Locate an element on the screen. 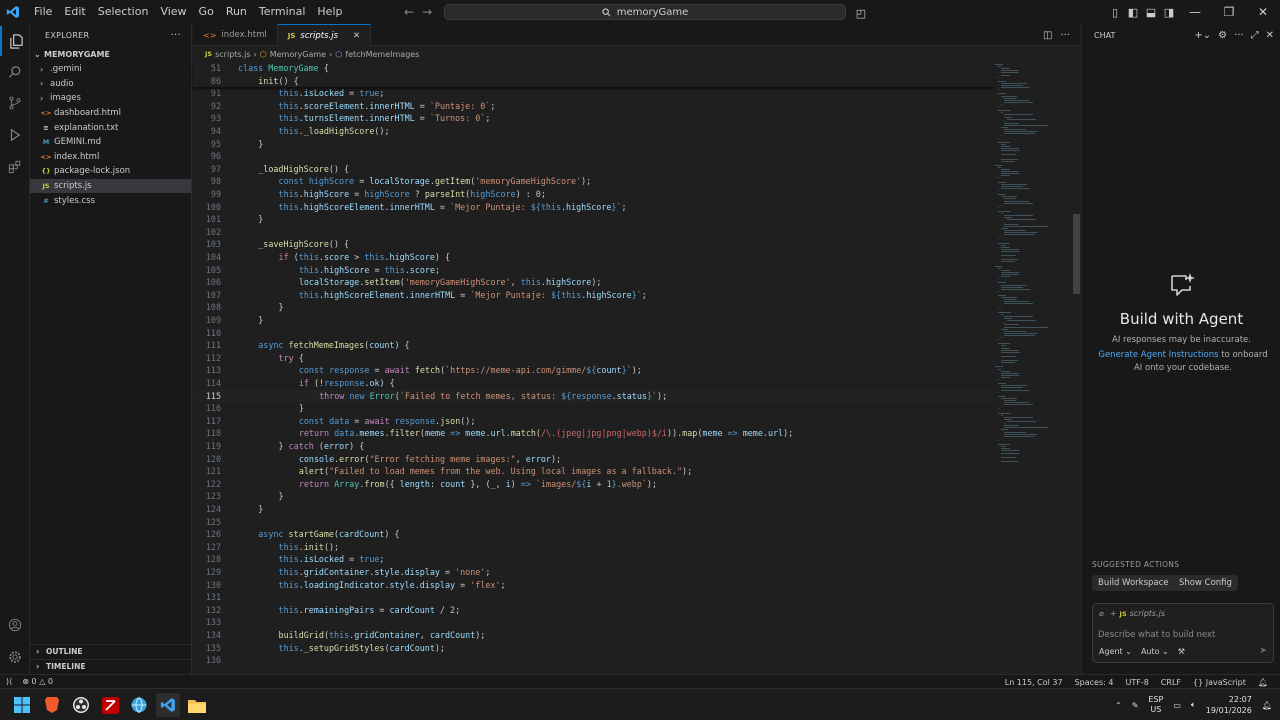 The image size is (1280, 720). pen-icon: ✎ is located at coordinates (1135, 705).